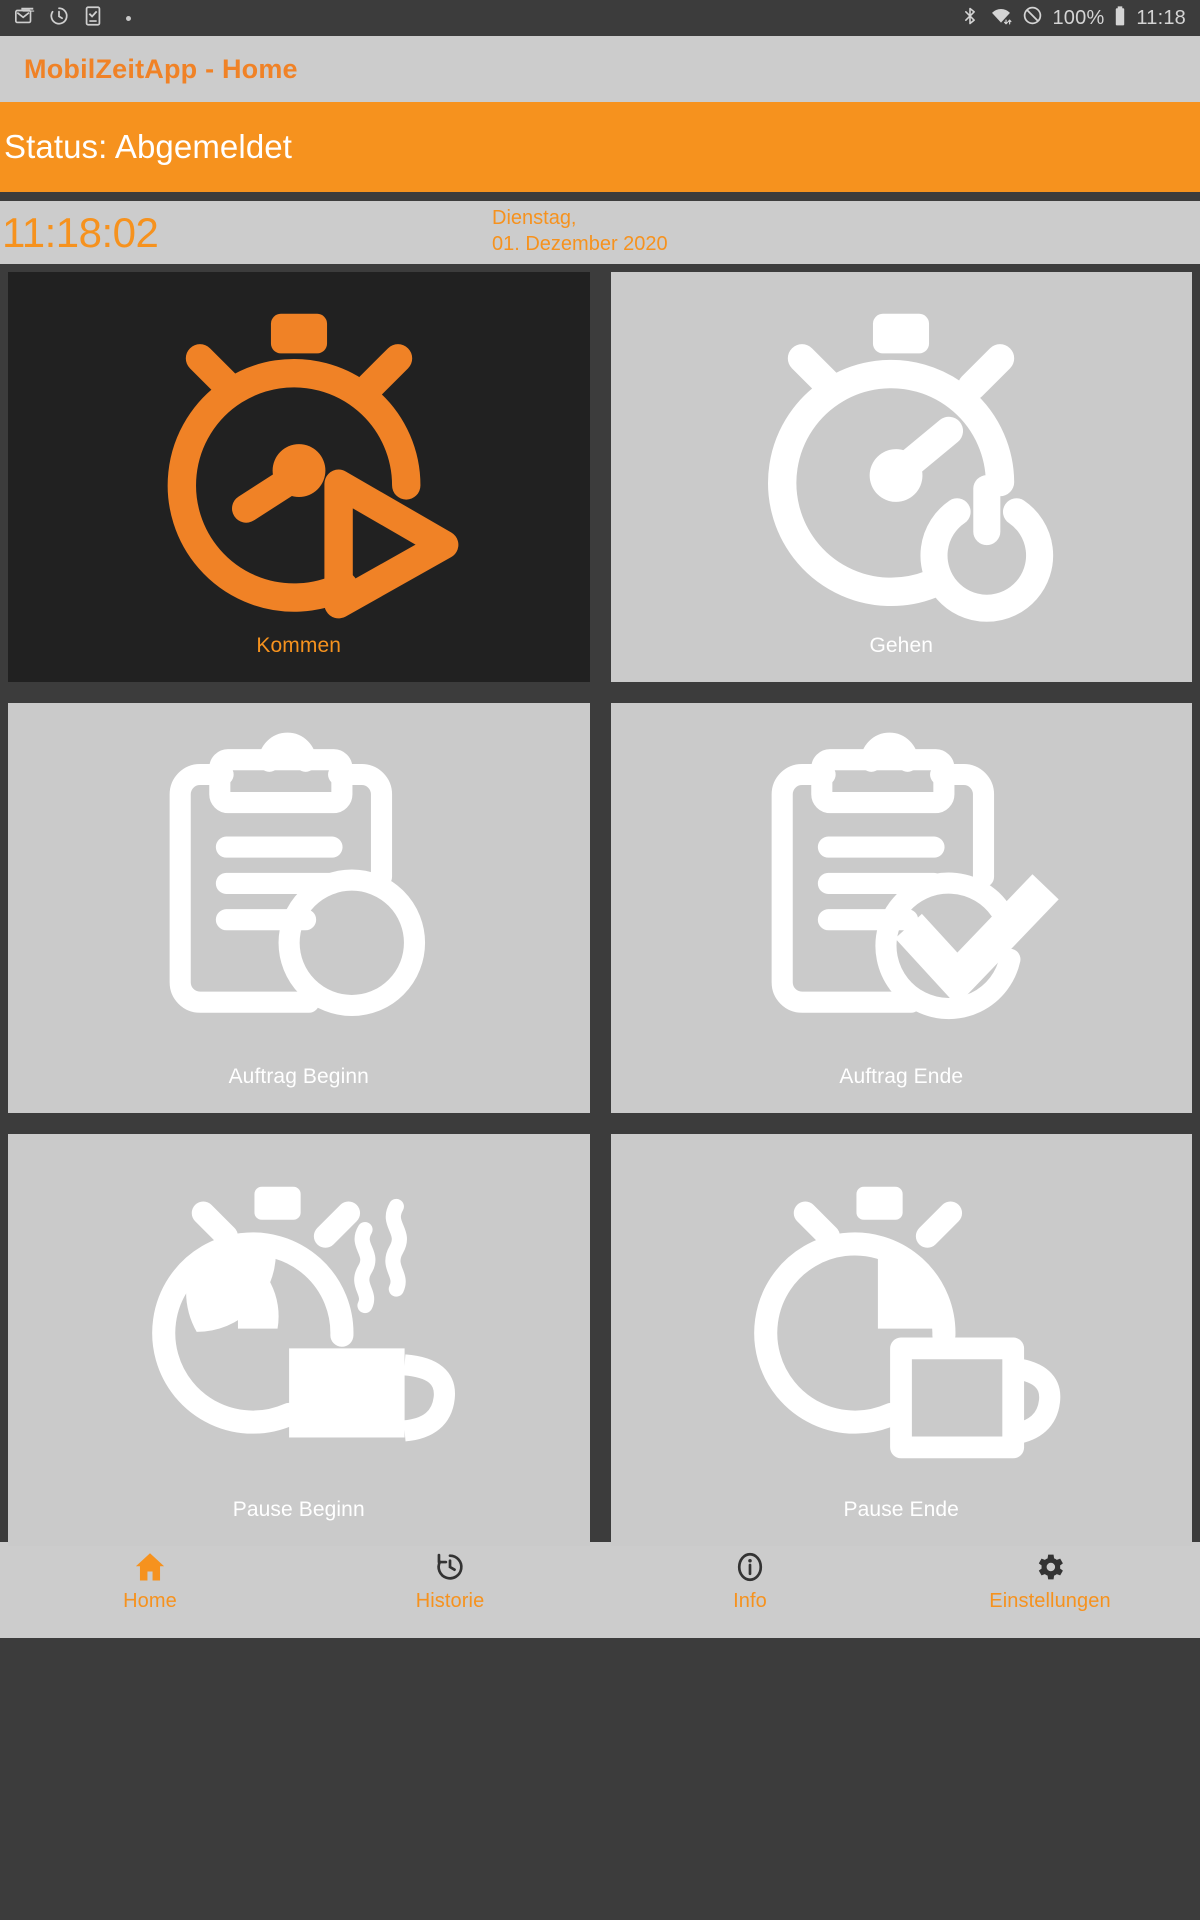 Image resolution: width=1200 pixels, height=1920 pixels. Describe the element at coordinates (1050, 1567) in the screenshot. I see `gear-icon` at that location.